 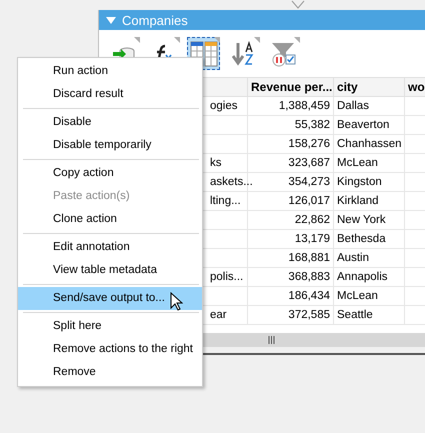 I want to click on table-cell: Bethesda, so click(x=369, y=239).